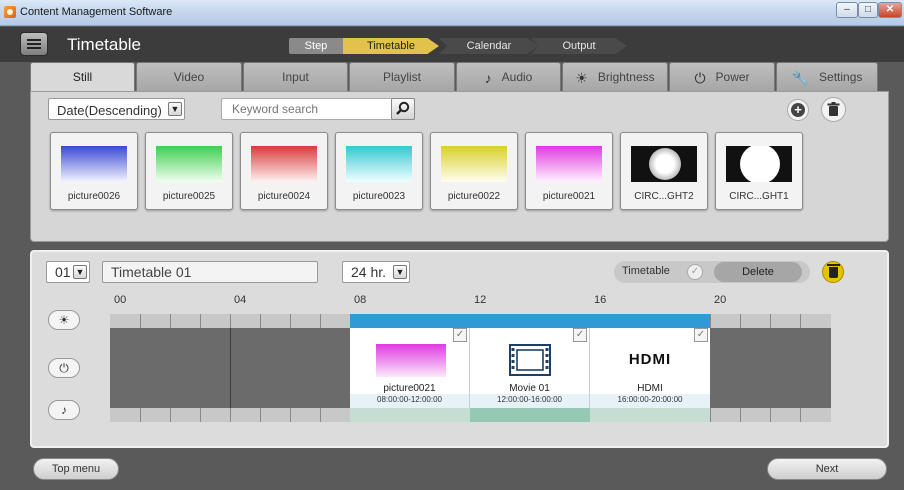 This screenshot has height=490, width=904. Describe the element at coordinates (650, 388) in the screenshot. I see `block-name: HDMI` at that location.